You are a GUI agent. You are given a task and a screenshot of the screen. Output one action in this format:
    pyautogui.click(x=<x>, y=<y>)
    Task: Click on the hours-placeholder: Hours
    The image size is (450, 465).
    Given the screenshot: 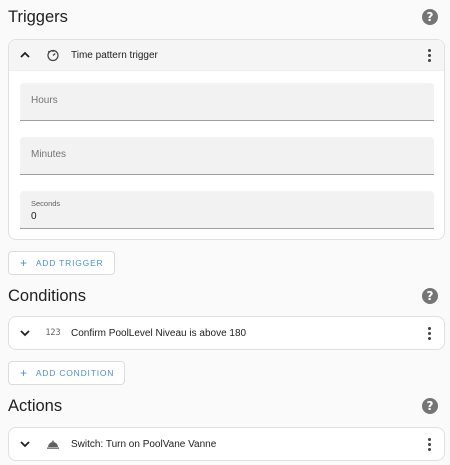 What is the action you would take?
    pyautogui.click(x=44, y=100)
    